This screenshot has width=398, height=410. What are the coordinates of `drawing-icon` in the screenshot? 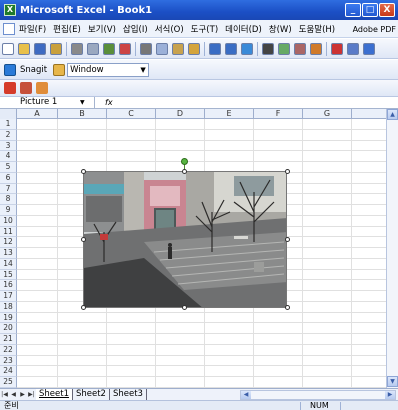 It's located at (337, 48).